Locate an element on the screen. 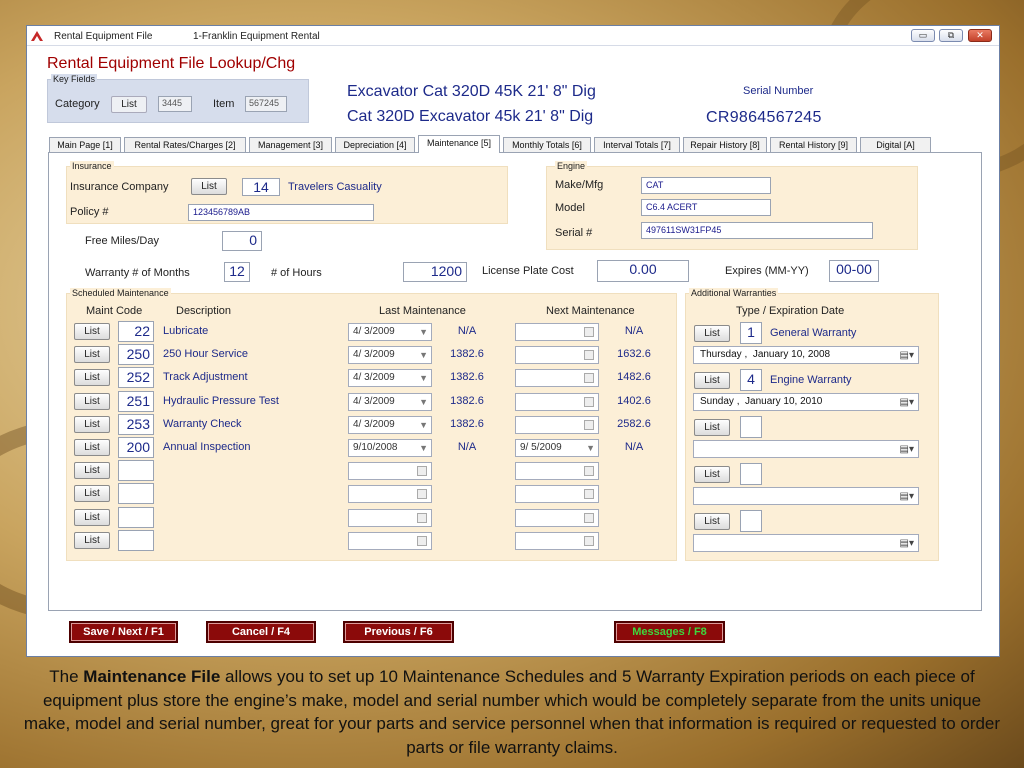 The height and width of the screenshot is (768, 1024). maint-code-field: 252 is located at coordinates (136, 378).